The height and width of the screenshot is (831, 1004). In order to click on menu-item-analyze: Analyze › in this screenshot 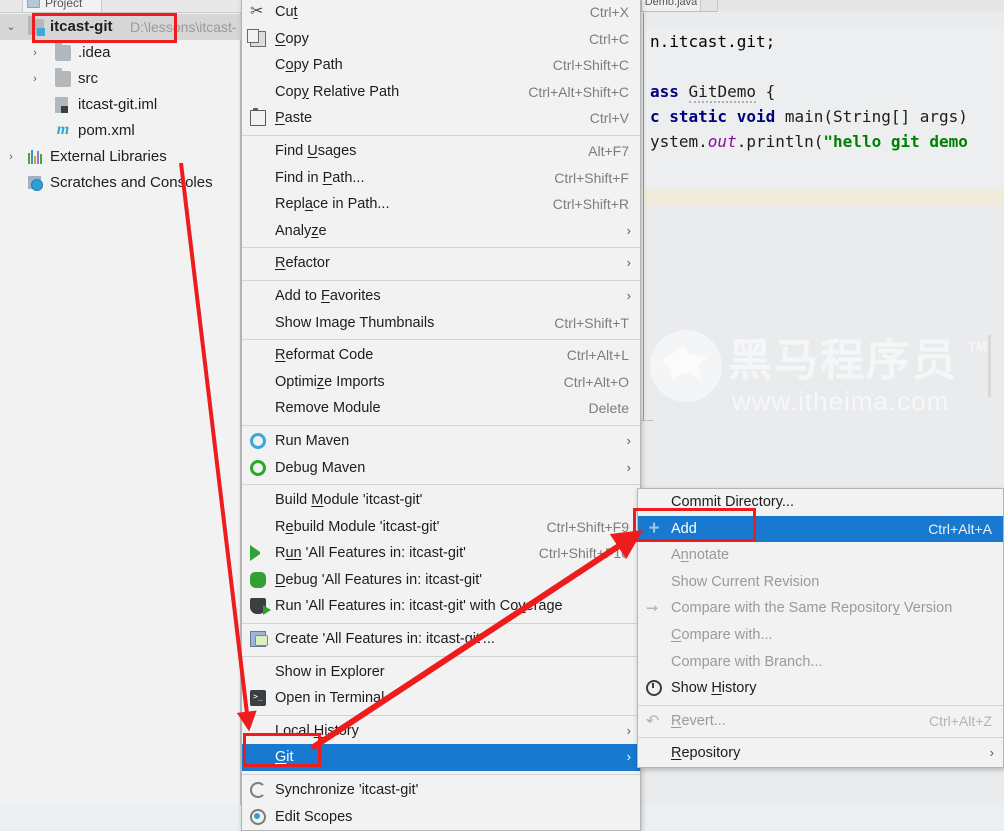, I will do `click(441, 231)`.